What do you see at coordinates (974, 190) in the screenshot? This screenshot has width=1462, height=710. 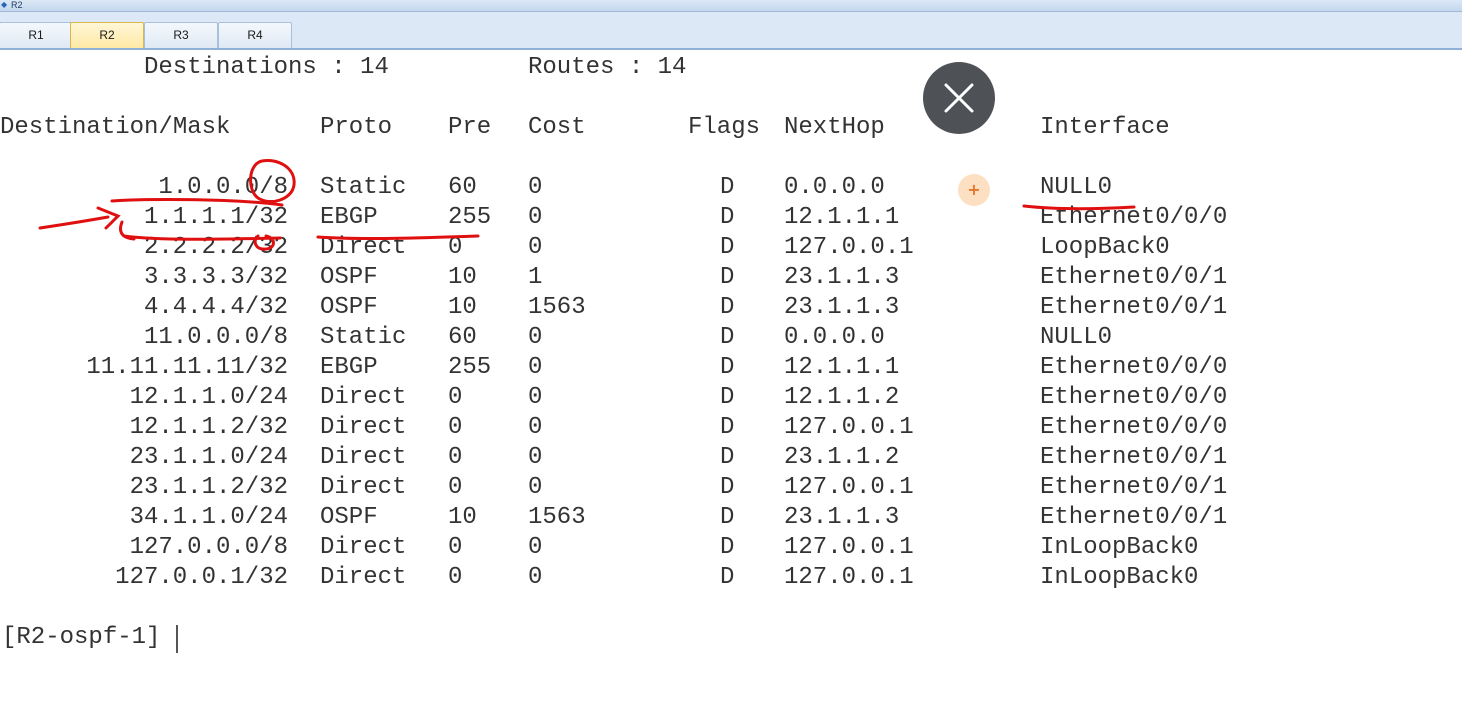 I see `plus-marker-icon: +` at bounding box center [974, 190].